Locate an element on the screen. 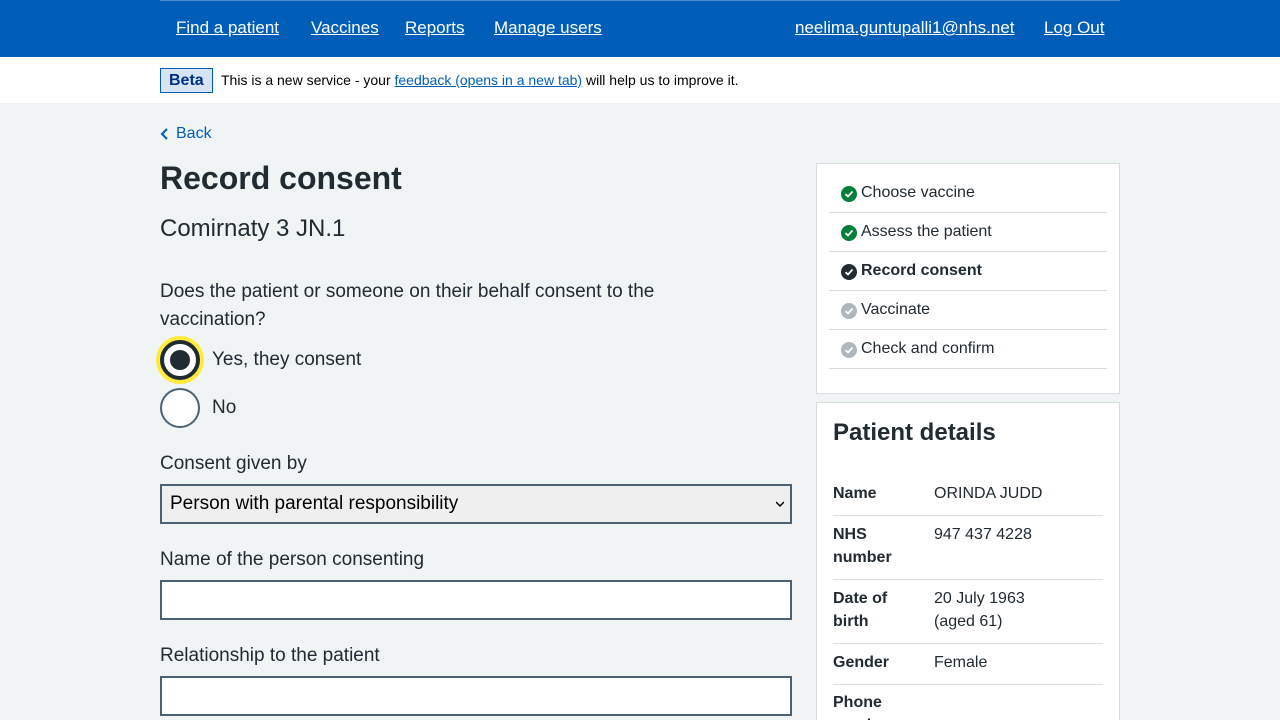 This screenshot has height=720, width=1280. detail-value: ORINDA JUDD is located at coordinates (988, 493).